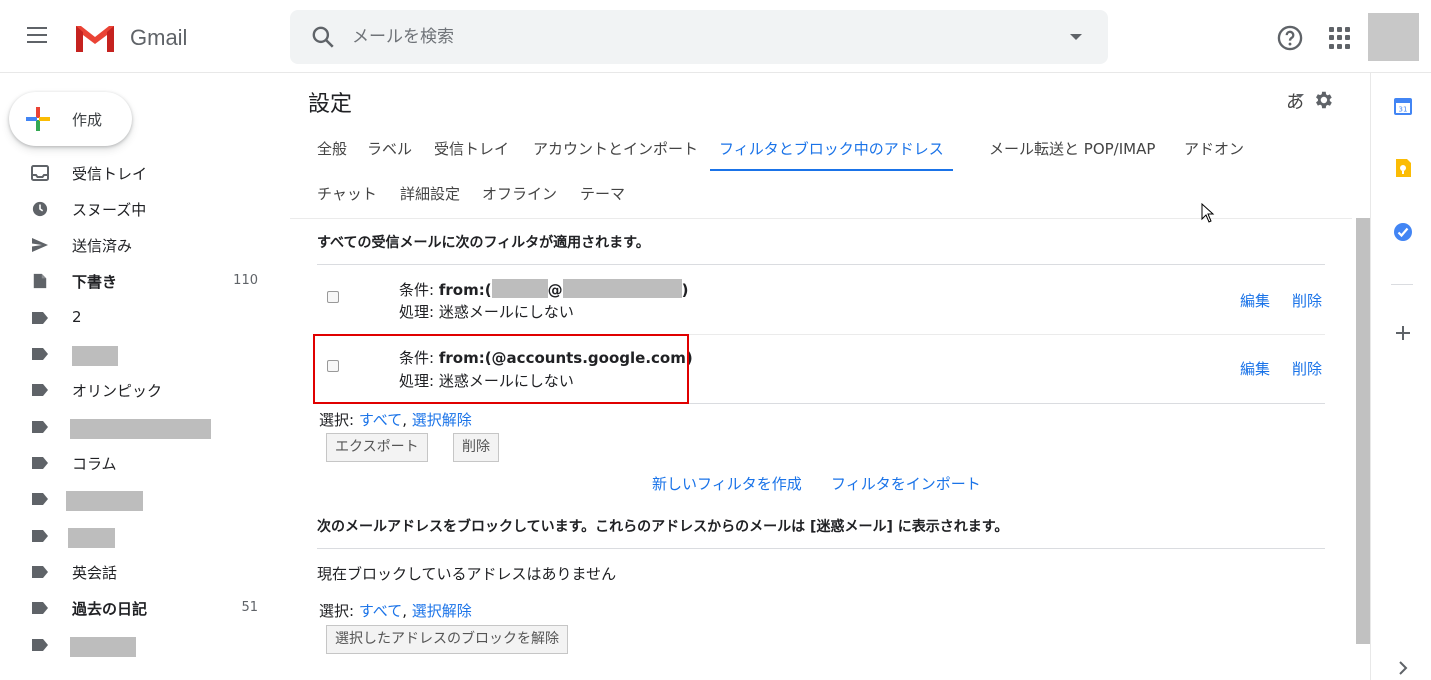  I want to click on settings-tab: 詳細設定, so click(430, 194).